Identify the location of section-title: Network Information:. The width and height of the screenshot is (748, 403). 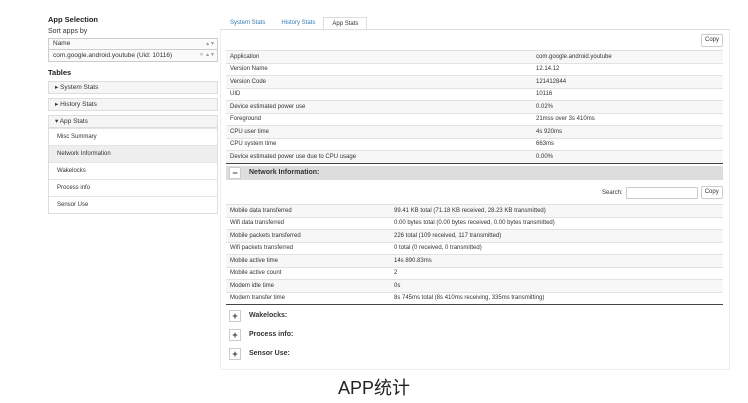
(284, 172).